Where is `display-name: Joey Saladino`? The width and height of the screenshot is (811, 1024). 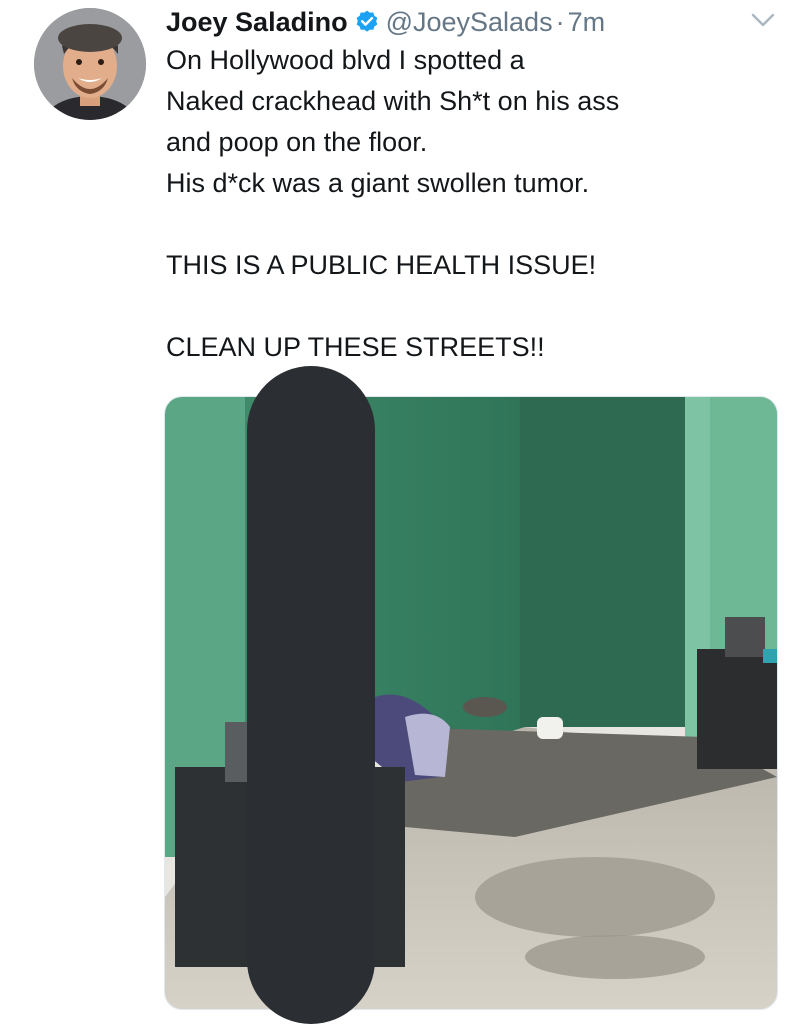 display-name: Joey Saladino is located at coordinates (257, 22).